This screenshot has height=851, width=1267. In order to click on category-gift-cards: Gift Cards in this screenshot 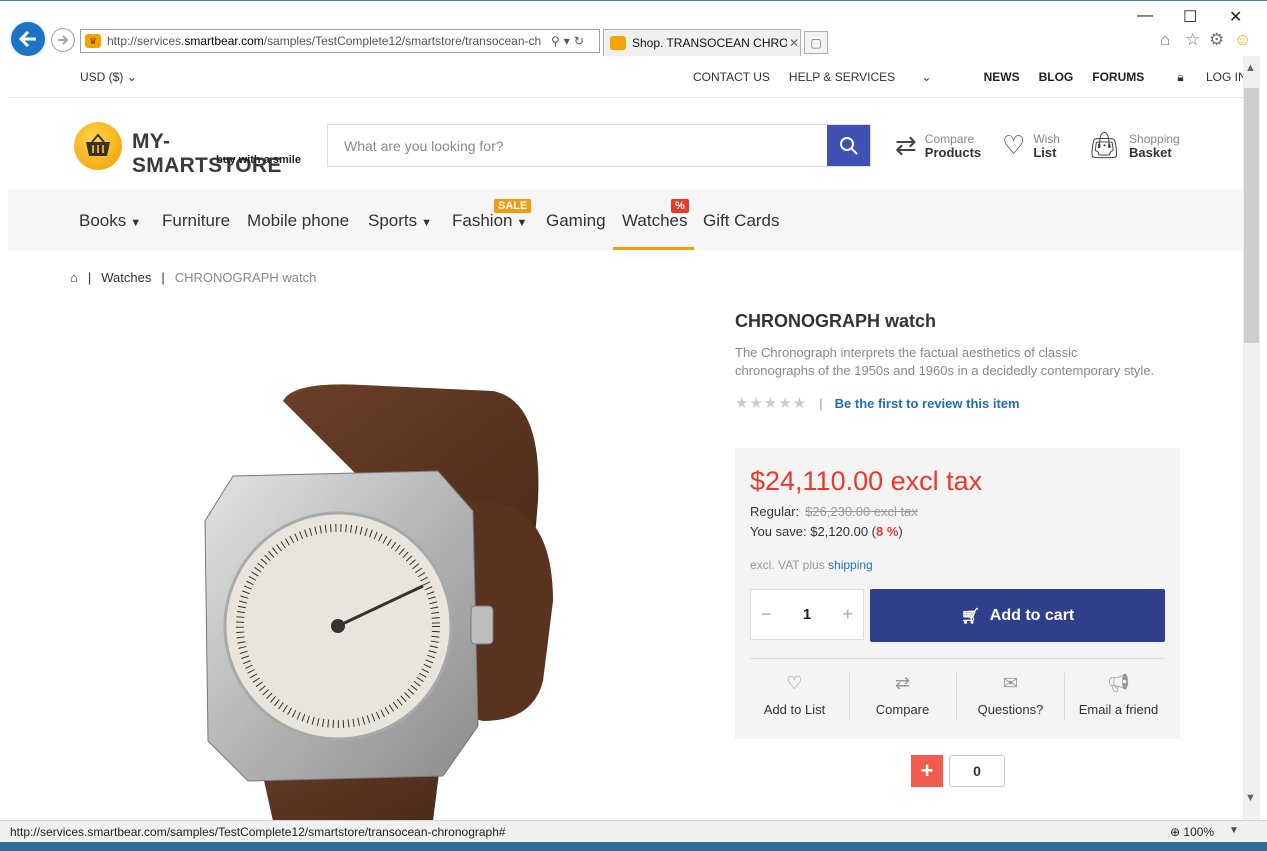, I will do `click(741, 221)`.